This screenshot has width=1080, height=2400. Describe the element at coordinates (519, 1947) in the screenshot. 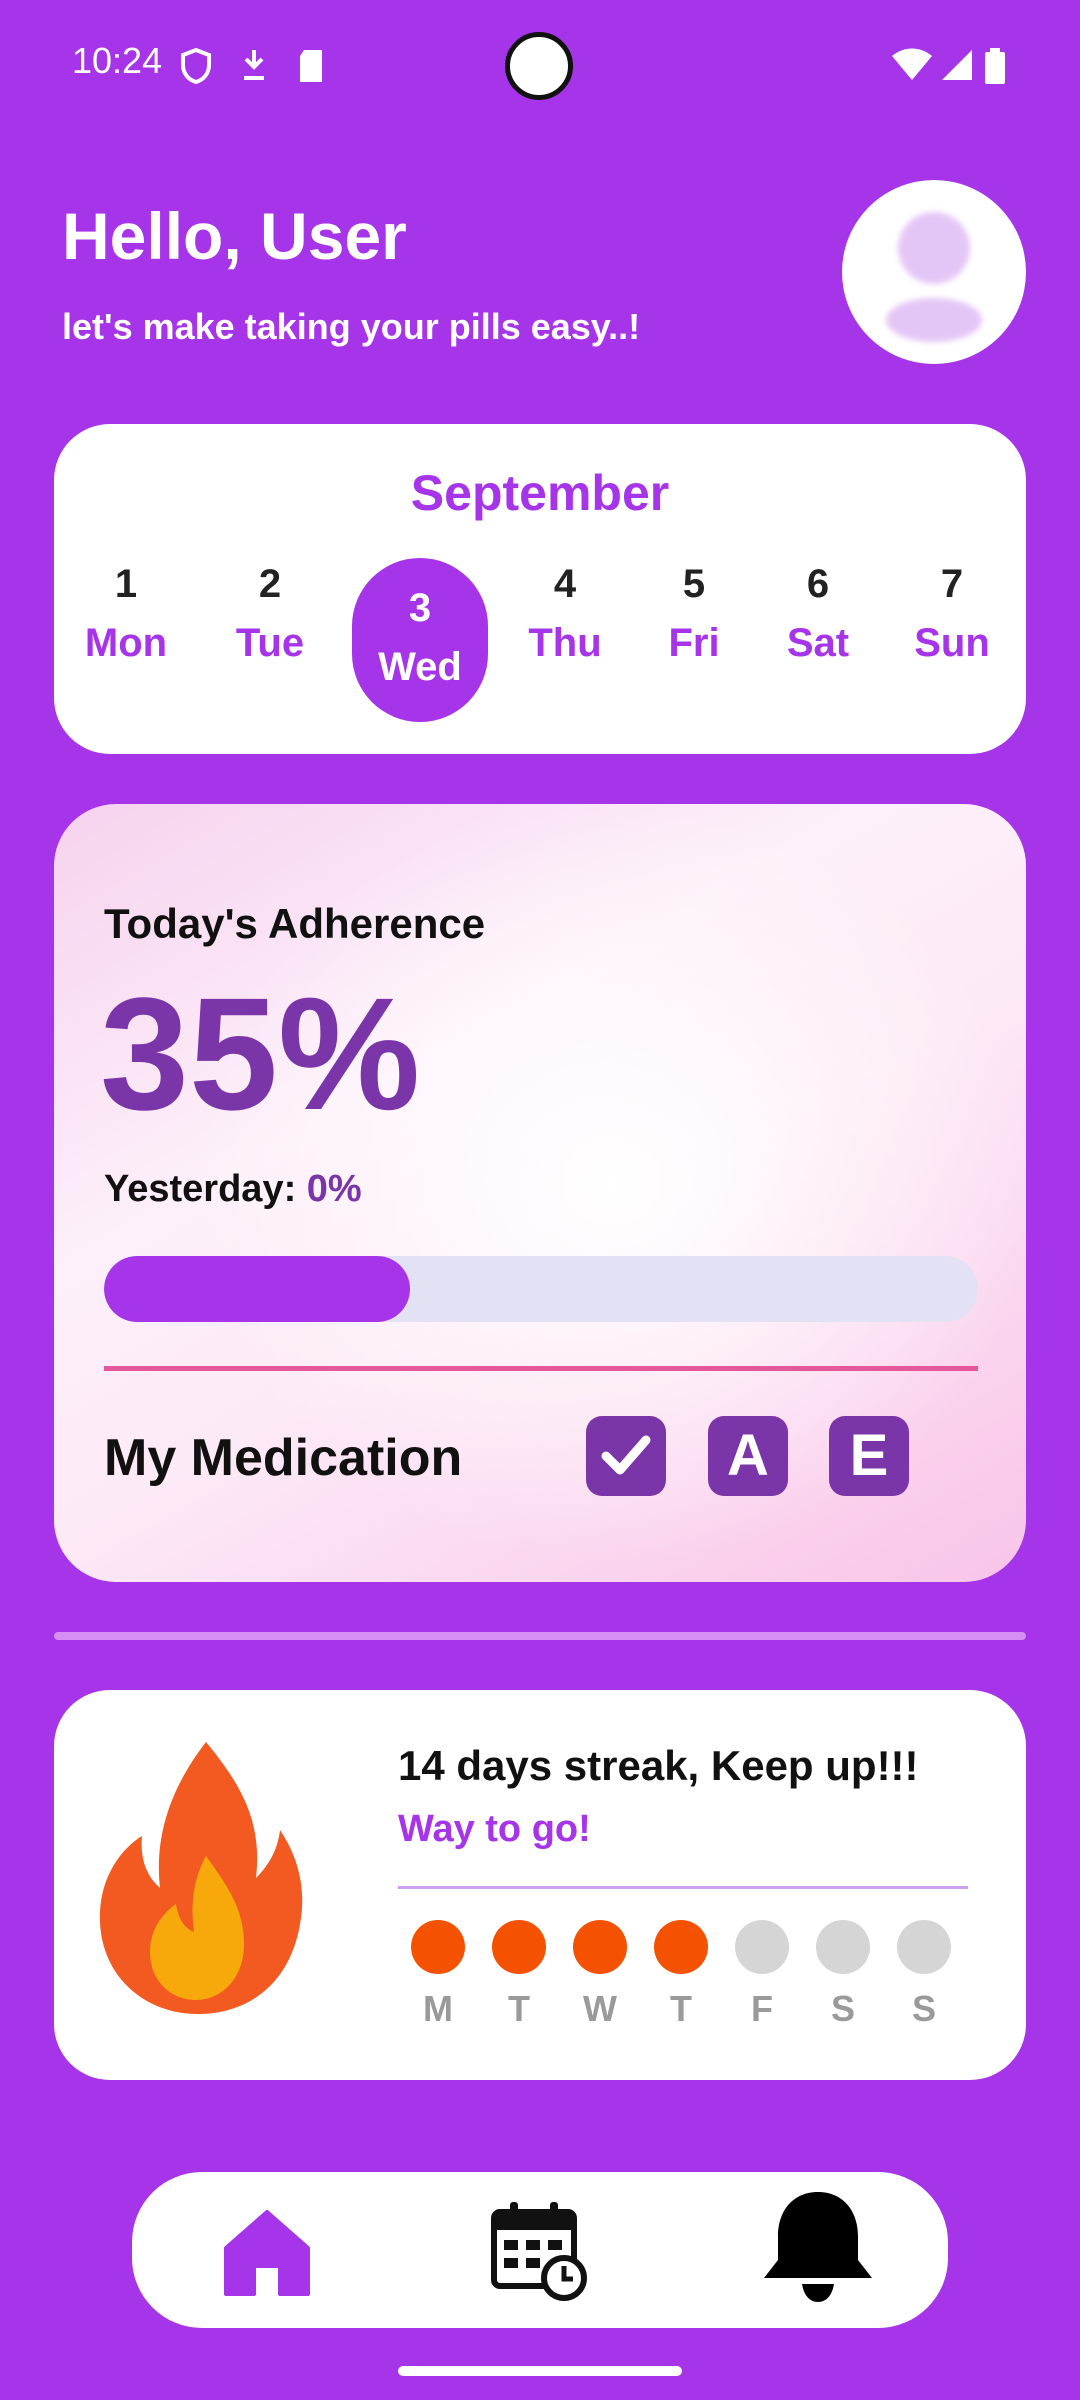

I see `streak-dot-tue` at that location.